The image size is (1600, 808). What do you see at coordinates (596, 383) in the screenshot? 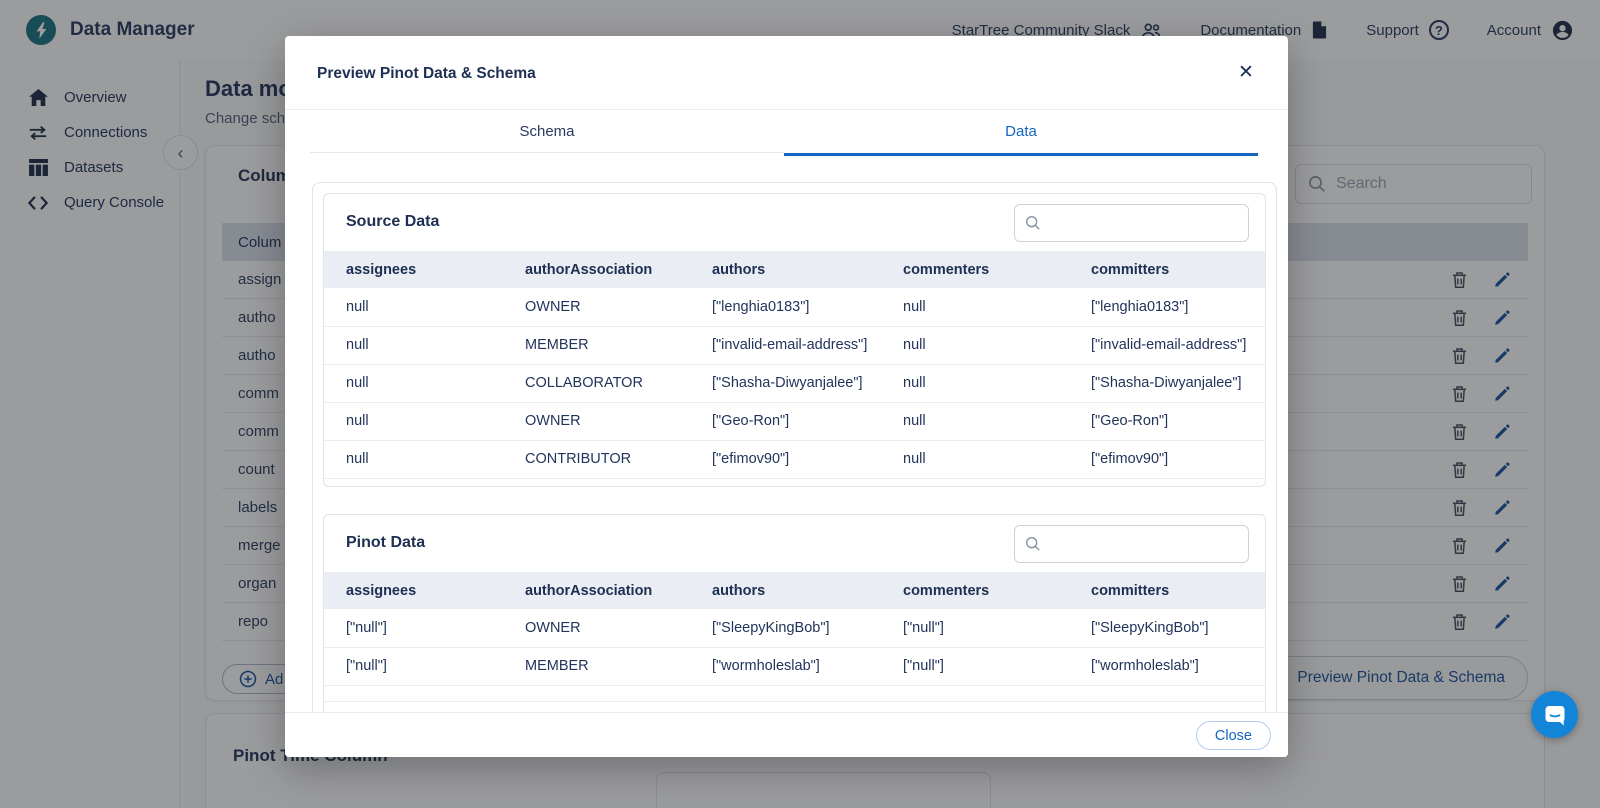
I see `table-cell: COLLABORATOR` at bounding box center [596, 383].